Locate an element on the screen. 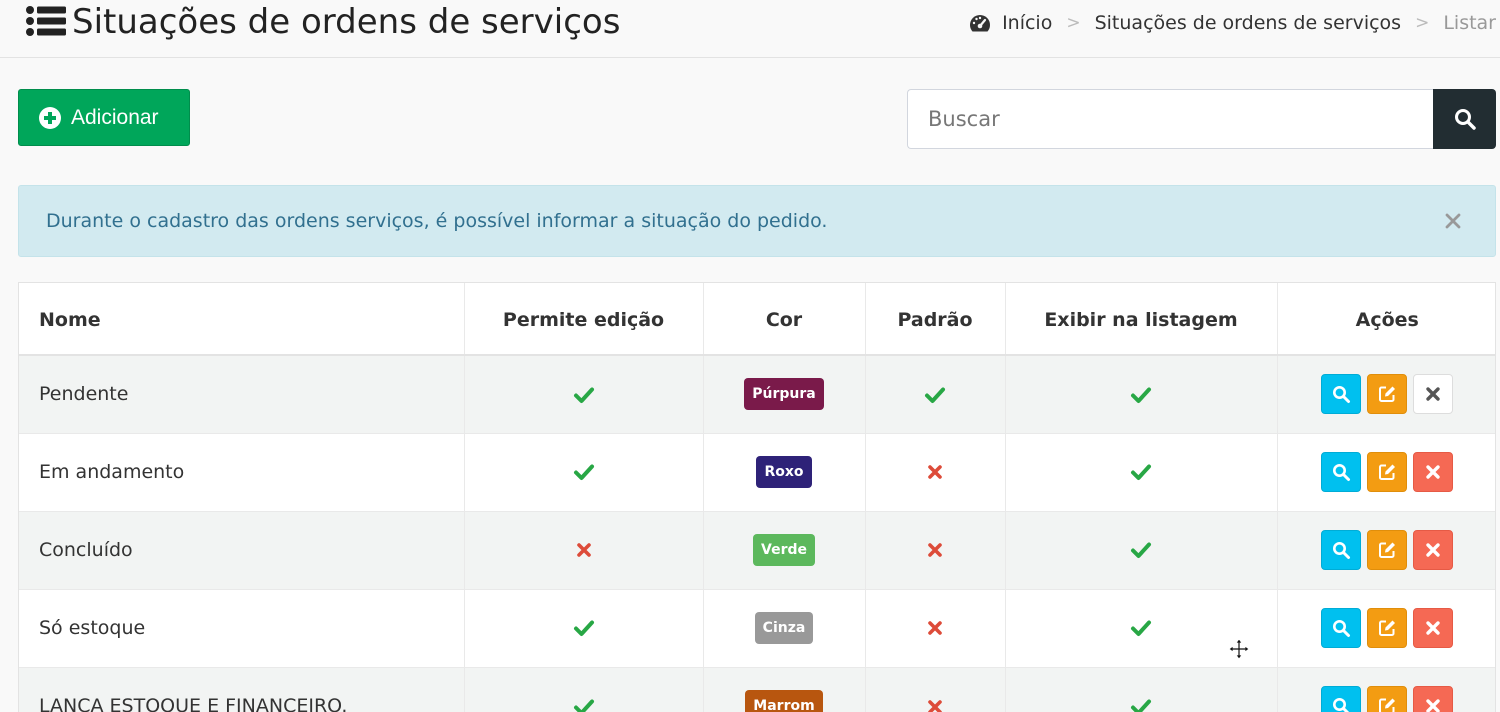  column-header-padrao: Padrão is located at coordinates (935, 319).